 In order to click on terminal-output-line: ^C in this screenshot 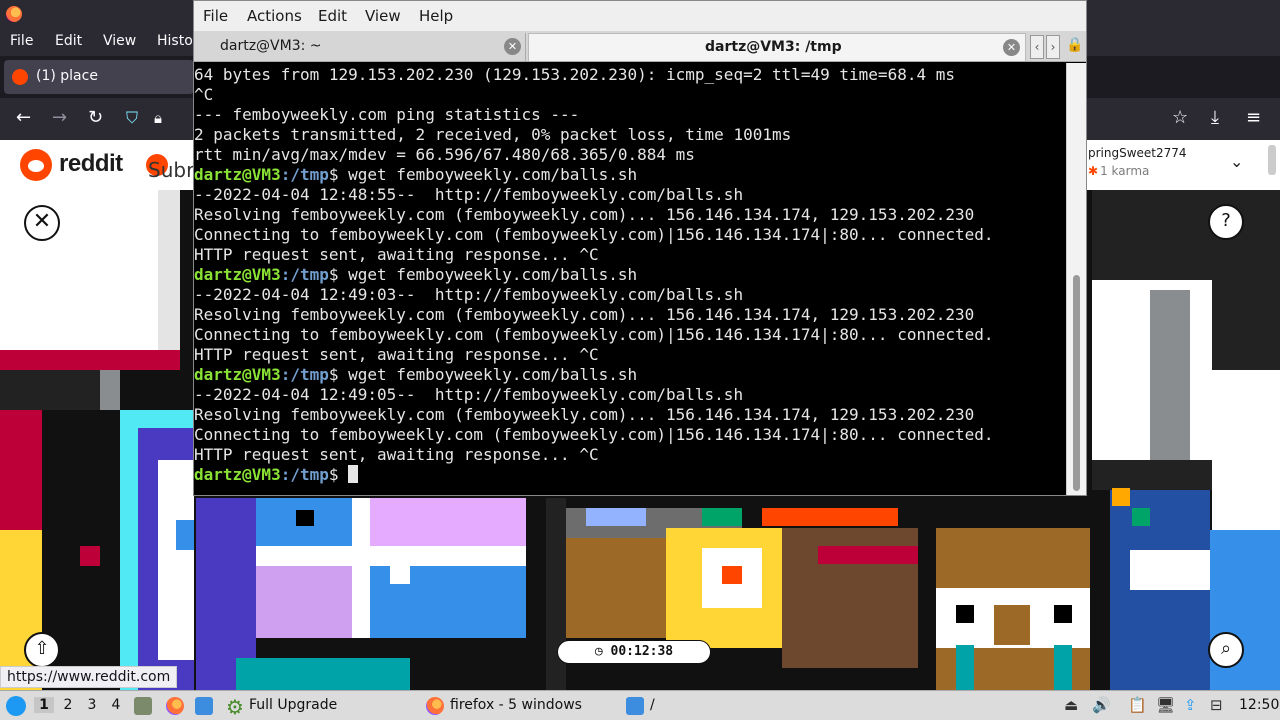, I will do `click(204, 94)`.